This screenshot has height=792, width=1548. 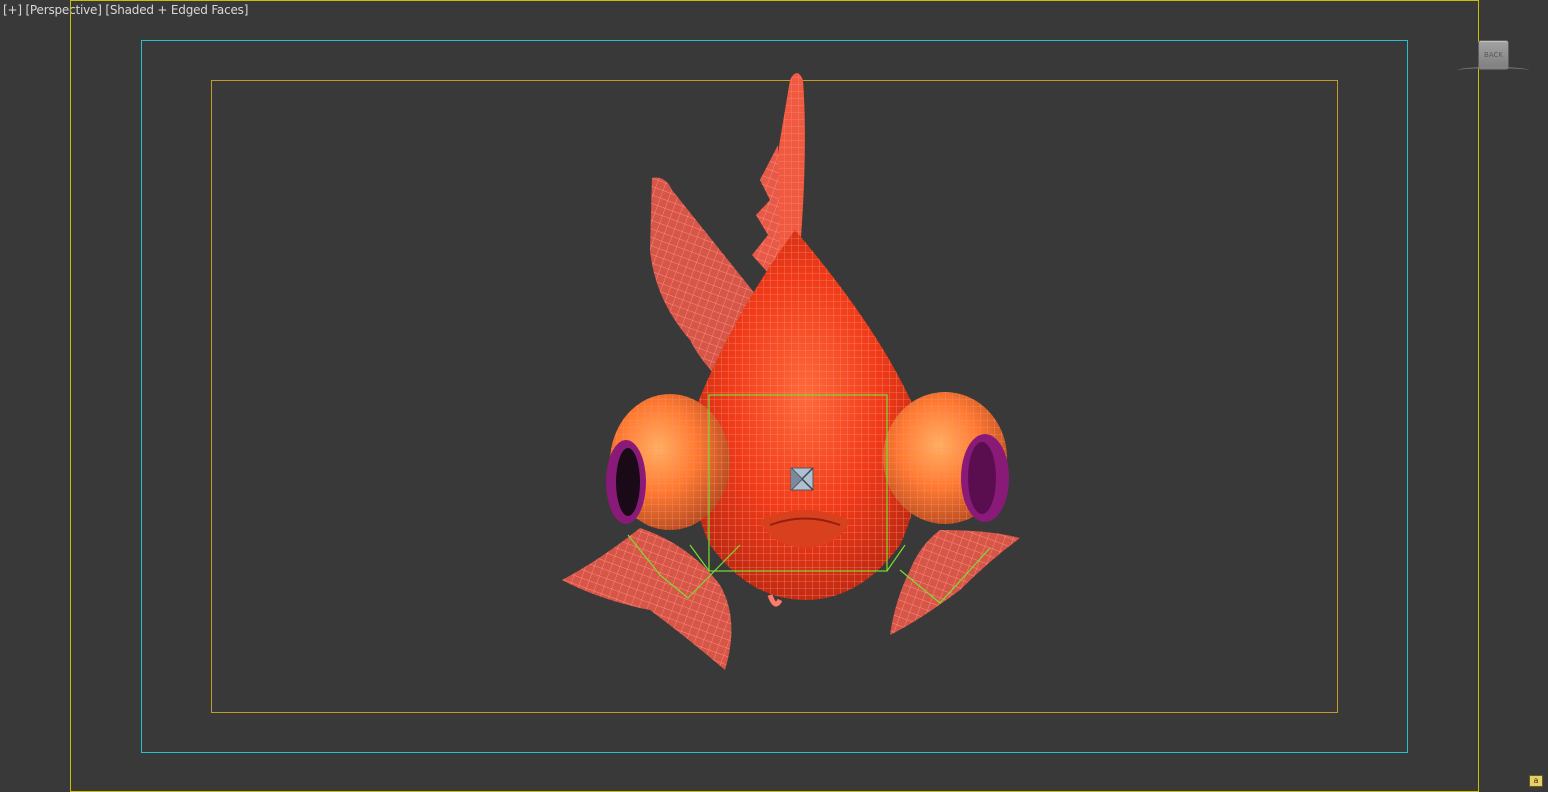 I want to click on viewcube: BACK, so click(x=1493, y=58).